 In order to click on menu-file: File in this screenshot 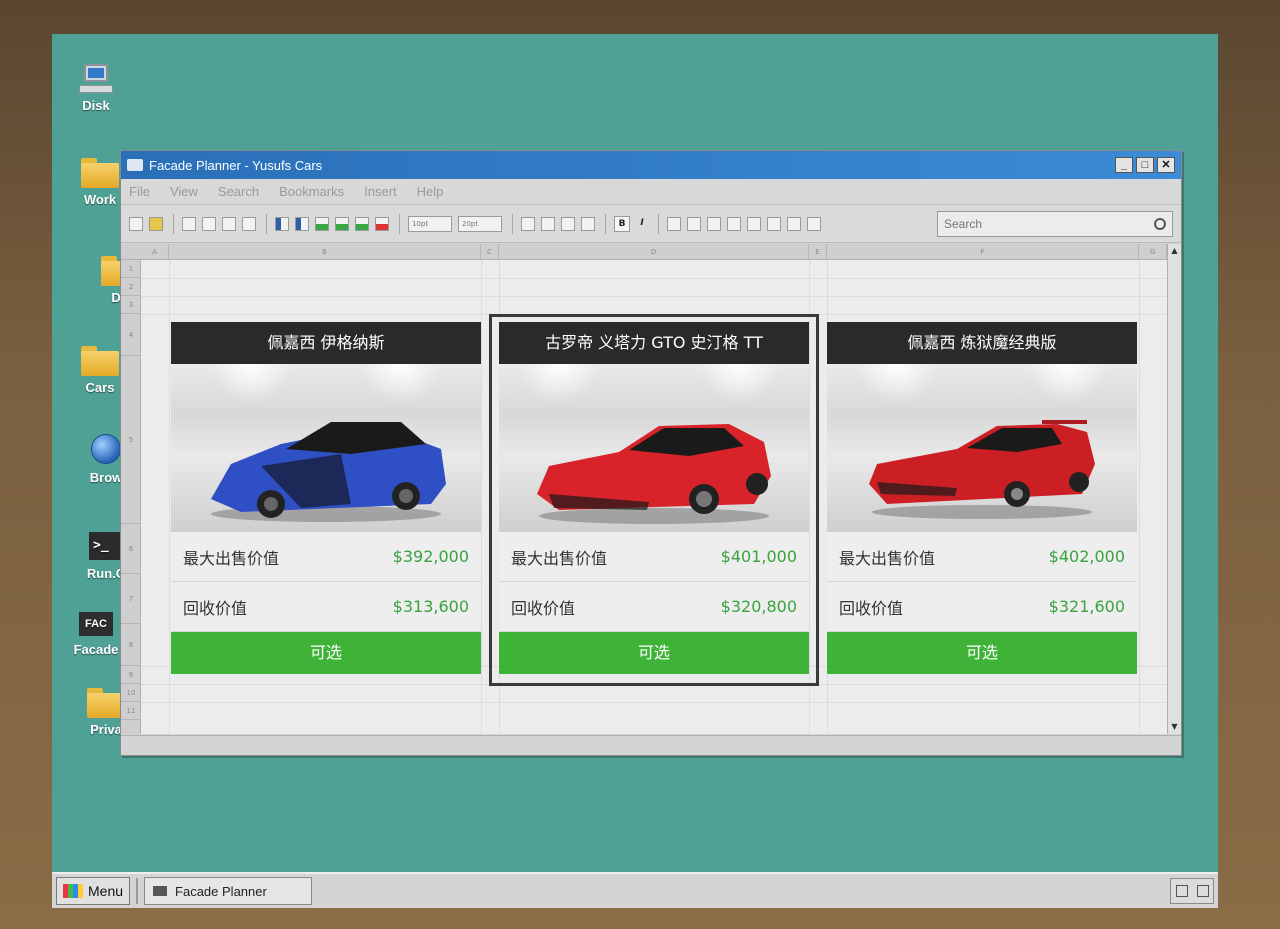, I will do `click(139, 191)`.